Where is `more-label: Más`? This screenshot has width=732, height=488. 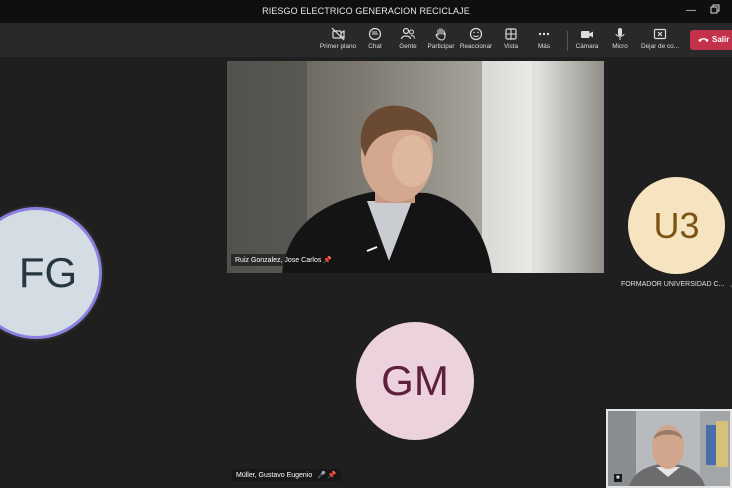 more-label: Más is located at coordinates (544, 46).